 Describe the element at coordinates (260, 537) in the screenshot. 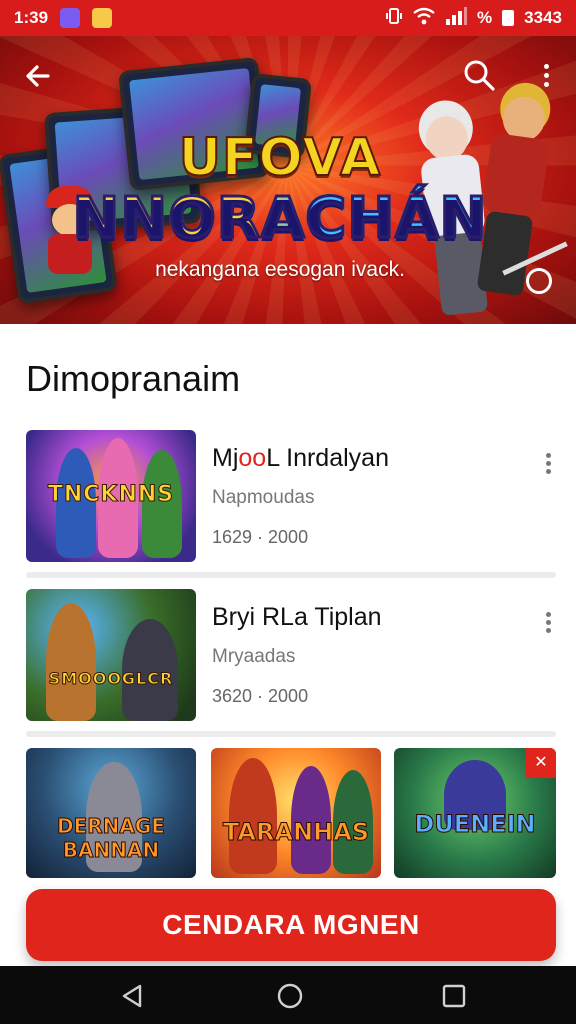

I see `game-meta: 1629 · 2000` at that location.